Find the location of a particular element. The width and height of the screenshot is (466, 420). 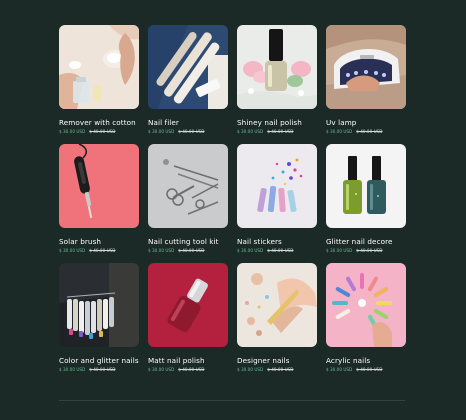

product-title: Uv lamp is located at coordinates (366, 122).